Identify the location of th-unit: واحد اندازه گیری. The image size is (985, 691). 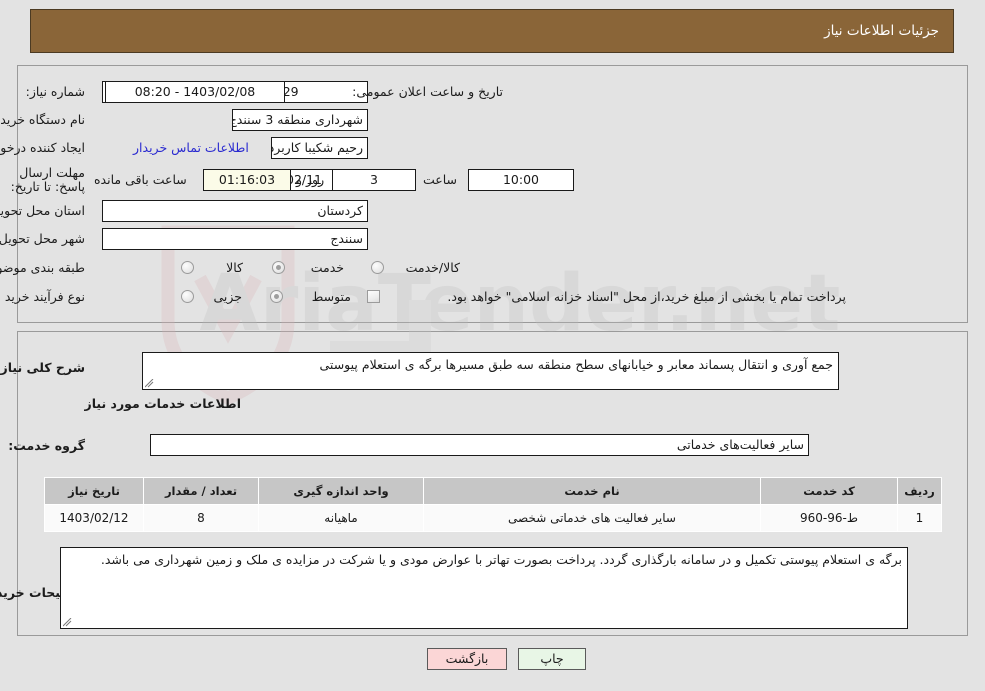
(341, 491).